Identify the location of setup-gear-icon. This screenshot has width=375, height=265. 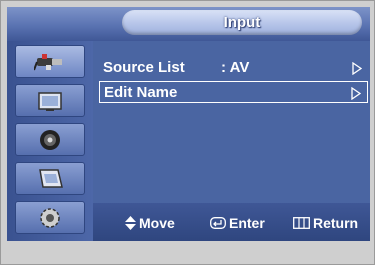
(50, 218).